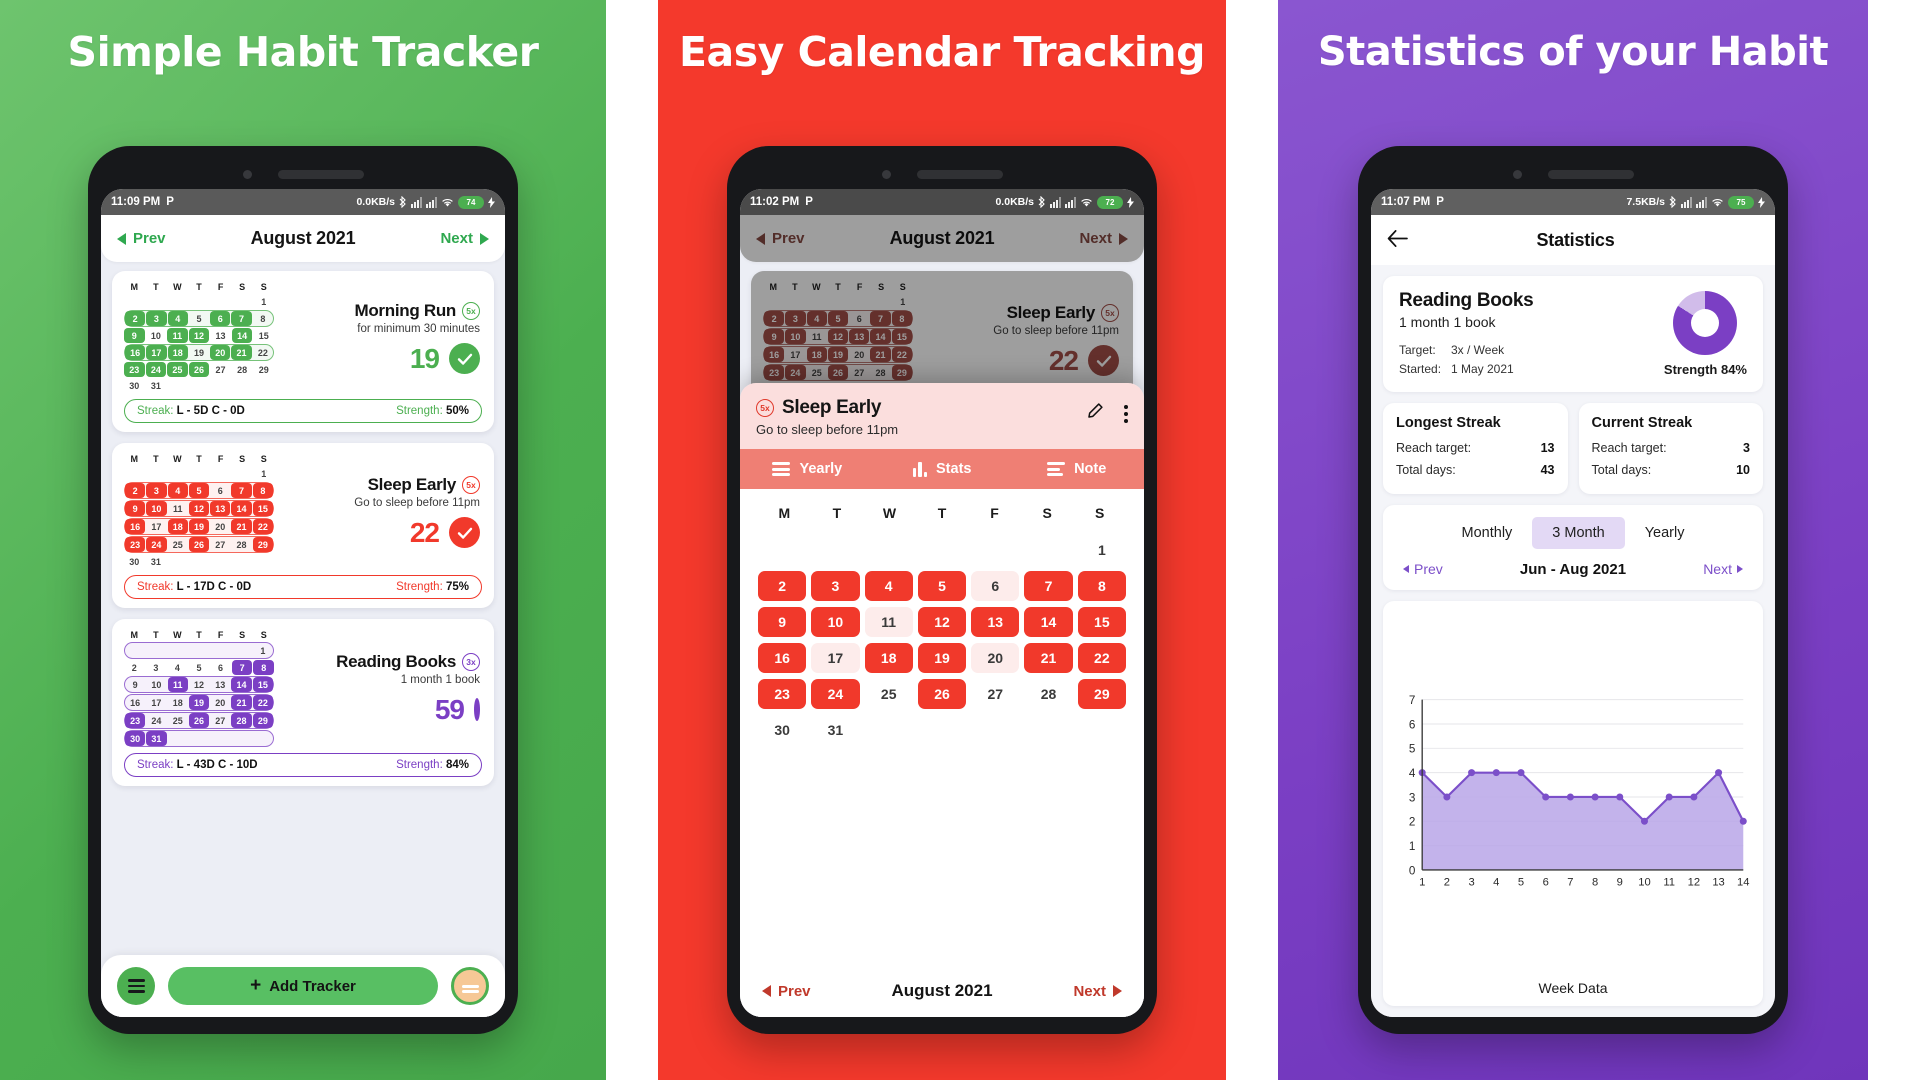 This screenshot has height=1080, width=1920. Describe the element at coordinates (807, 469) in the screenshot. I see `sheet-tab-yearly: Yearly` at that location.